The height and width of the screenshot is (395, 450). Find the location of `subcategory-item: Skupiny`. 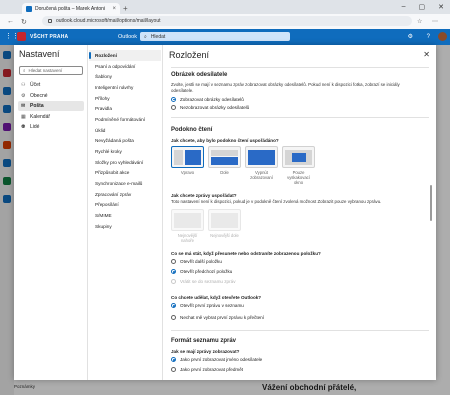

subcategory-item: Skupiny is located at coordinates (125, 226).